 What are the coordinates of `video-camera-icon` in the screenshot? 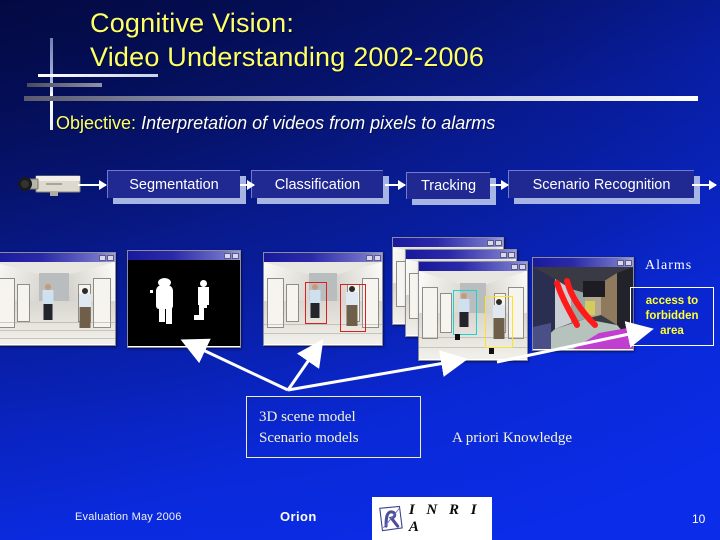 It's located at (51, 186).